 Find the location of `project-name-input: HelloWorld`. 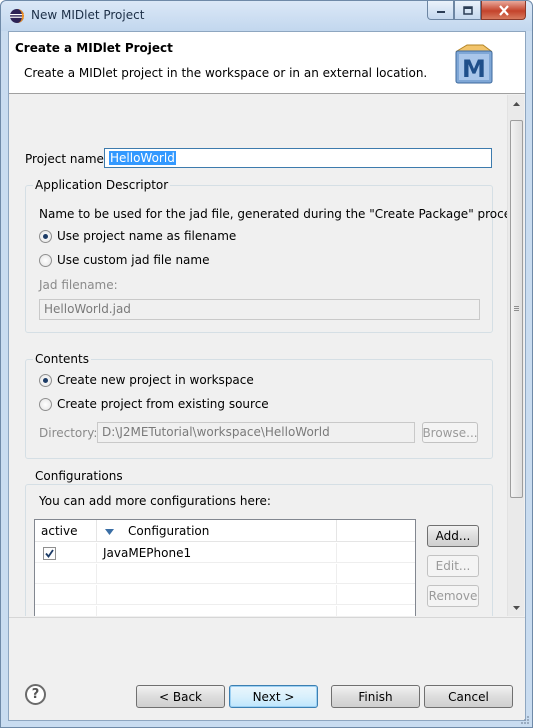

project-name-input: HelloWorld is located at coordinates (298, 158).